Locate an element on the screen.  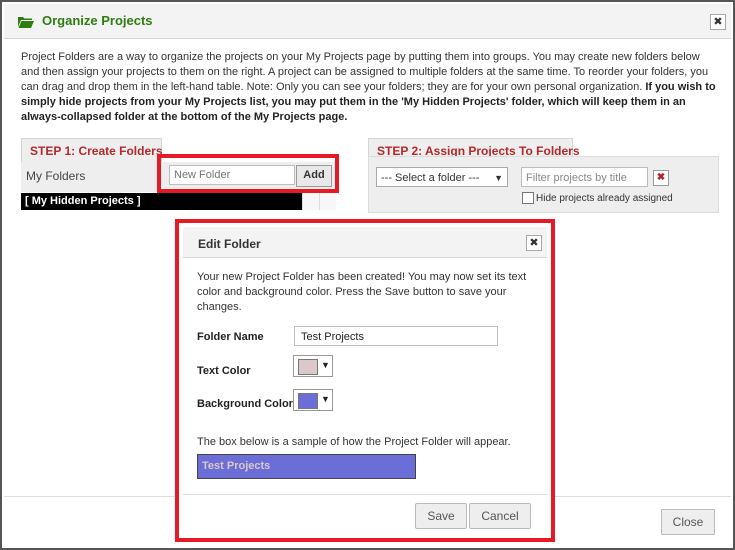
hidden-projects-folder-row: [ My Hidden Projects ] is located at coordinates (161, 201).